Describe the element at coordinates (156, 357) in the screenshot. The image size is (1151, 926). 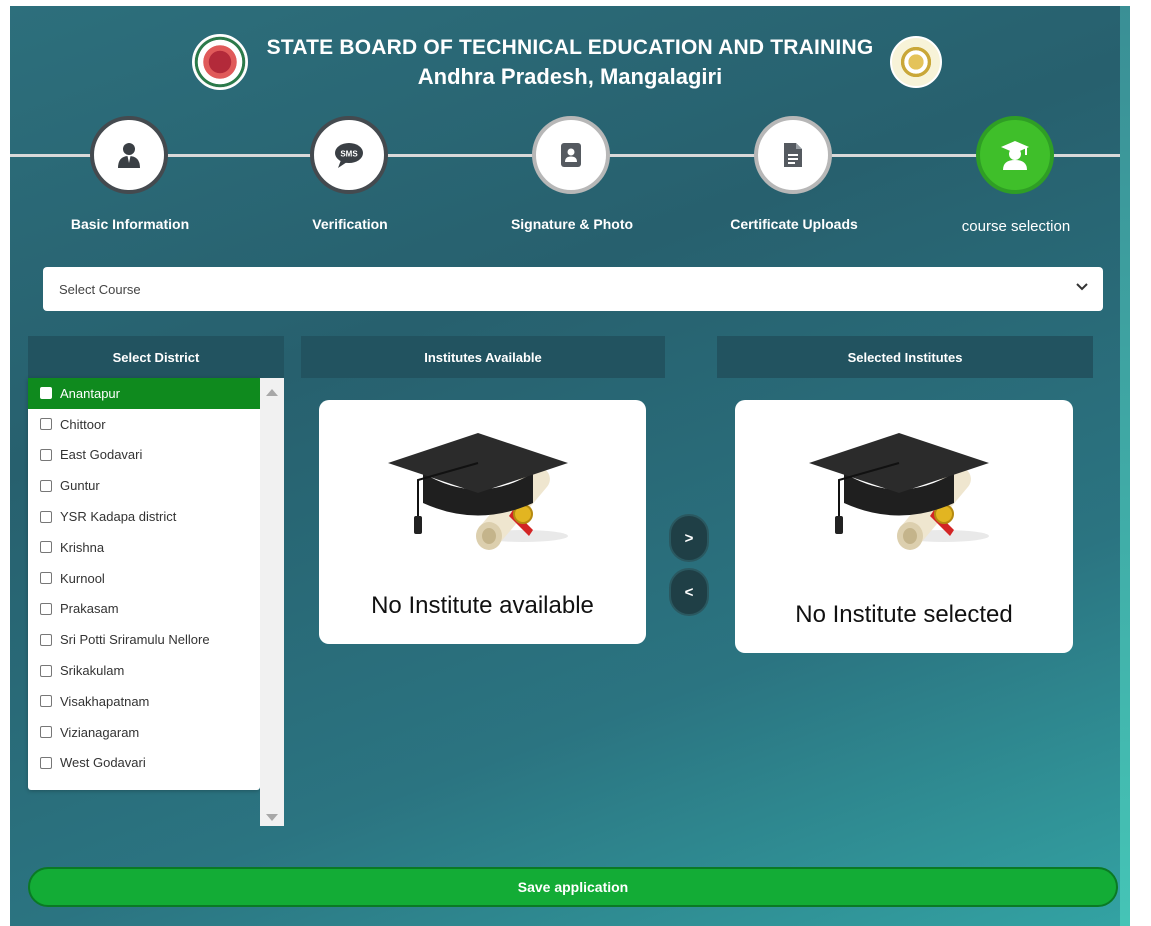
I see `district-panel-header: Select District` at that location.